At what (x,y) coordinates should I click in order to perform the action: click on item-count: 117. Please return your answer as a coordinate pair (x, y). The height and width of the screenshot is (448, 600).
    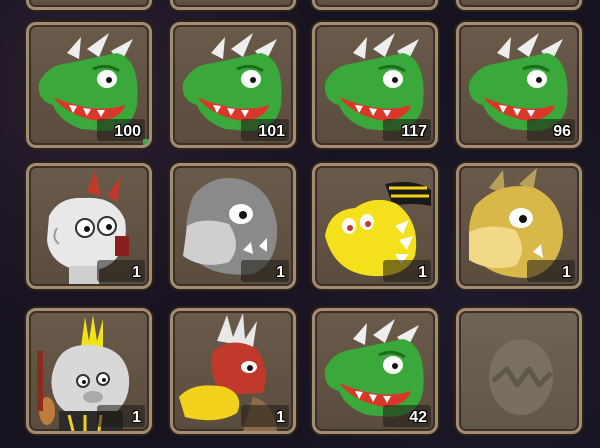
    Looking at the image, I should click on (414, 131).